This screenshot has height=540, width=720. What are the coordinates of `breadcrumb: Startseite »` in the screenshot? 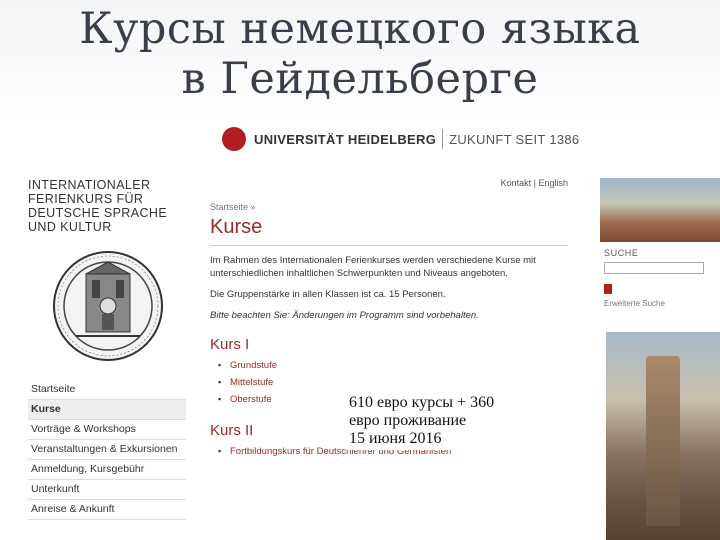 It's located at (392, 207).